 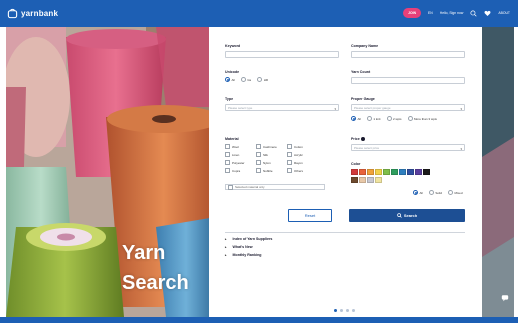 I want to click on unicode-option-gs: Gs, so click(x=246, y=79).